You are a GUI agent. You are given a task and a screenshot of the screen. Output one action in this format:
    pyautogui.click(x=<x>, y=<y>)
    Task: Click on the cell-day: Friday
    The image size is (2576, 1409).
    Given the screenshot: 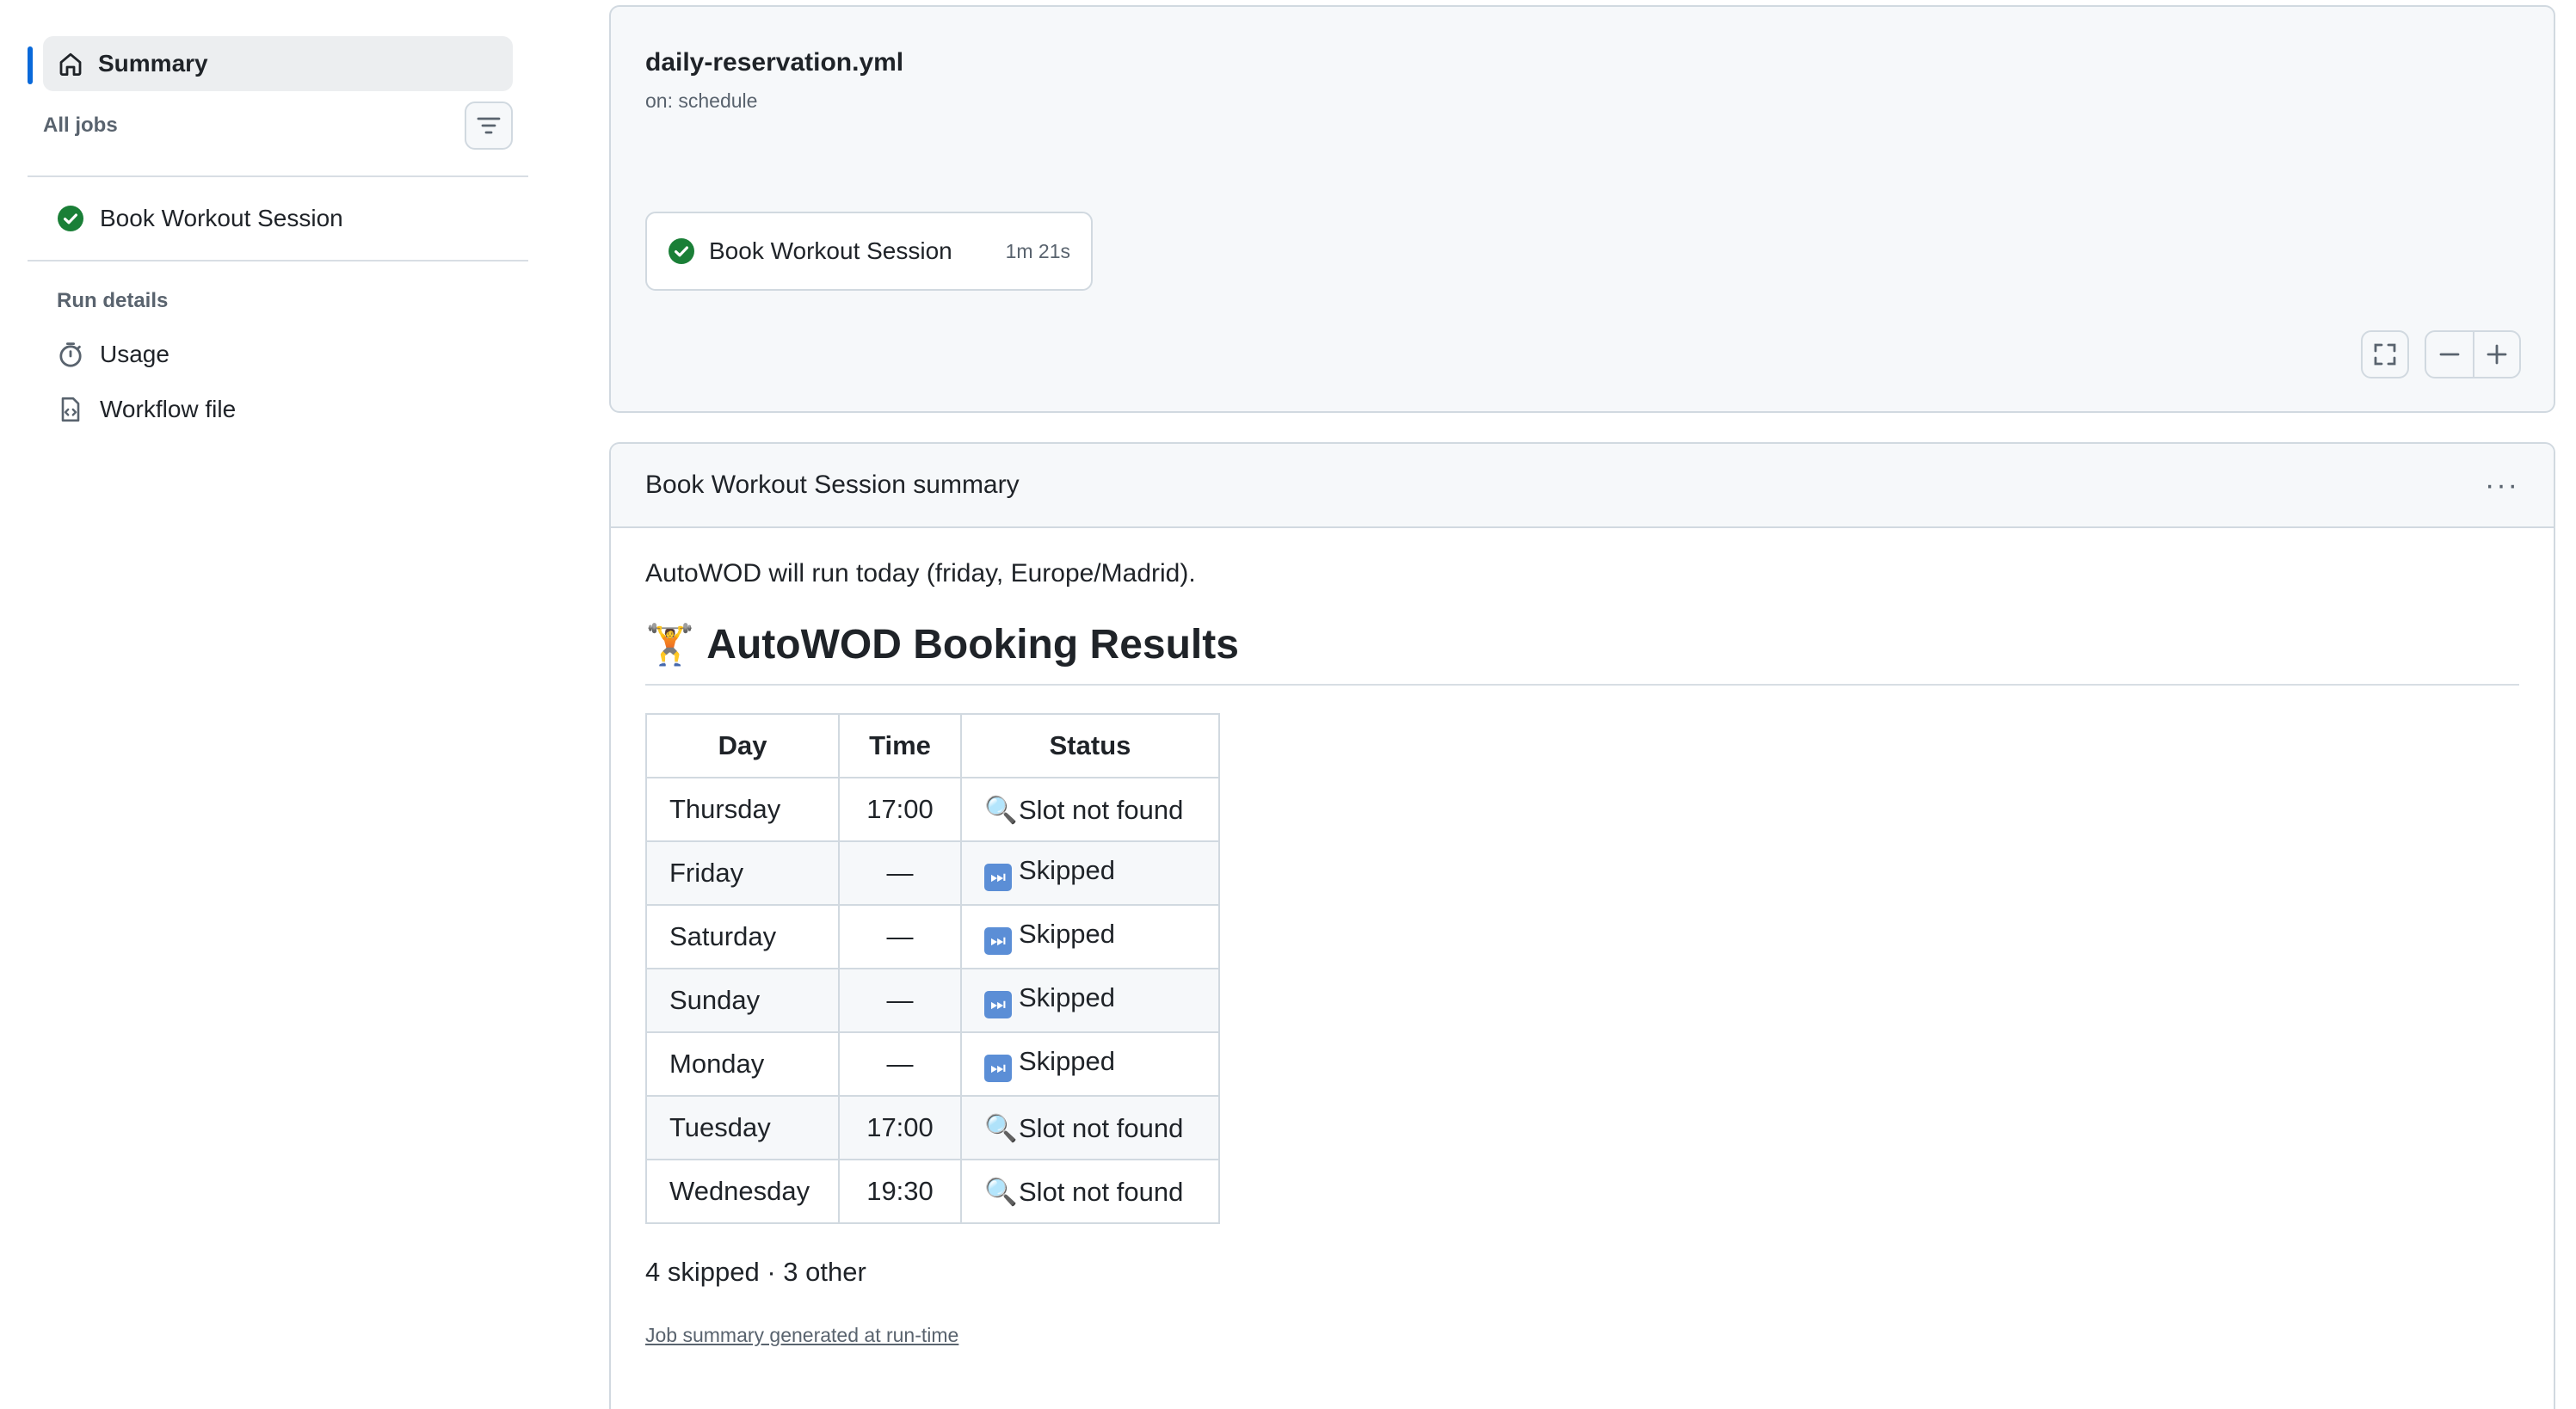 What is the action you would take?
    pyautogui.click(x=742, y=873)
    